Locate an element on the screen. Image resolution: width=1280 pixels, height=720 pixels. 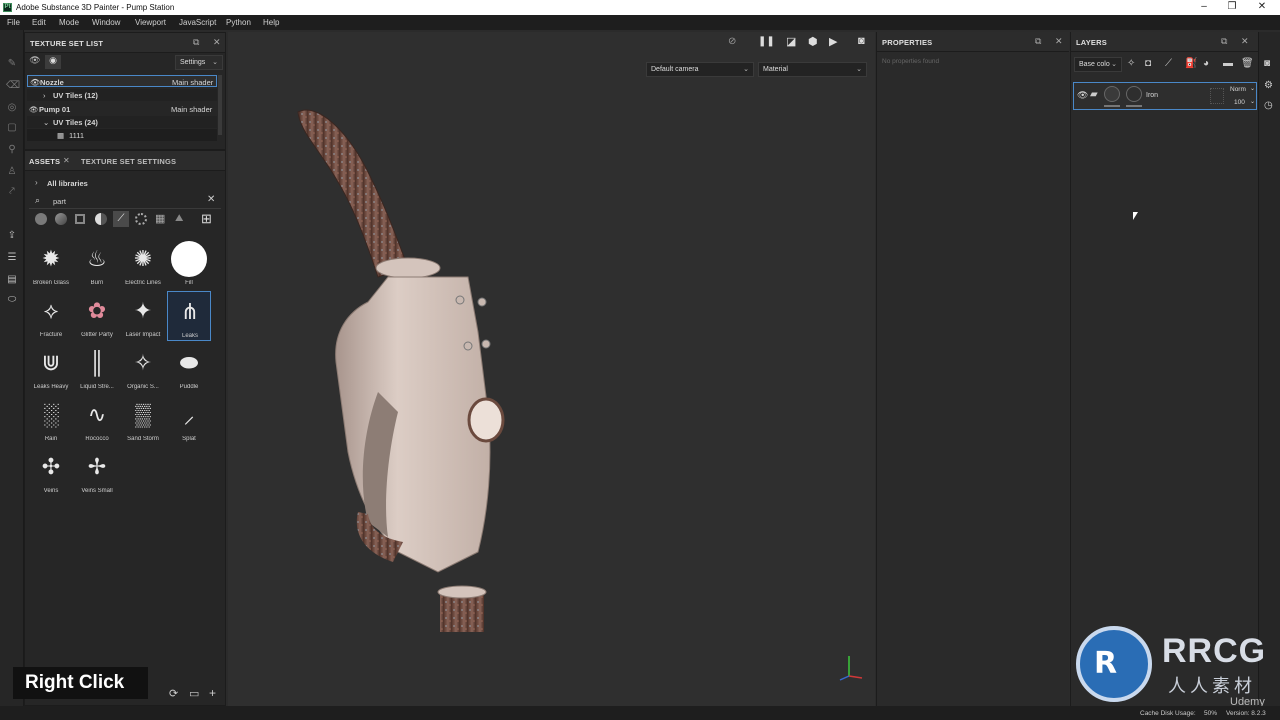
tab-texture-set-settings: TEXTURE SET SETTINGS is located at coordinates (128, 161).